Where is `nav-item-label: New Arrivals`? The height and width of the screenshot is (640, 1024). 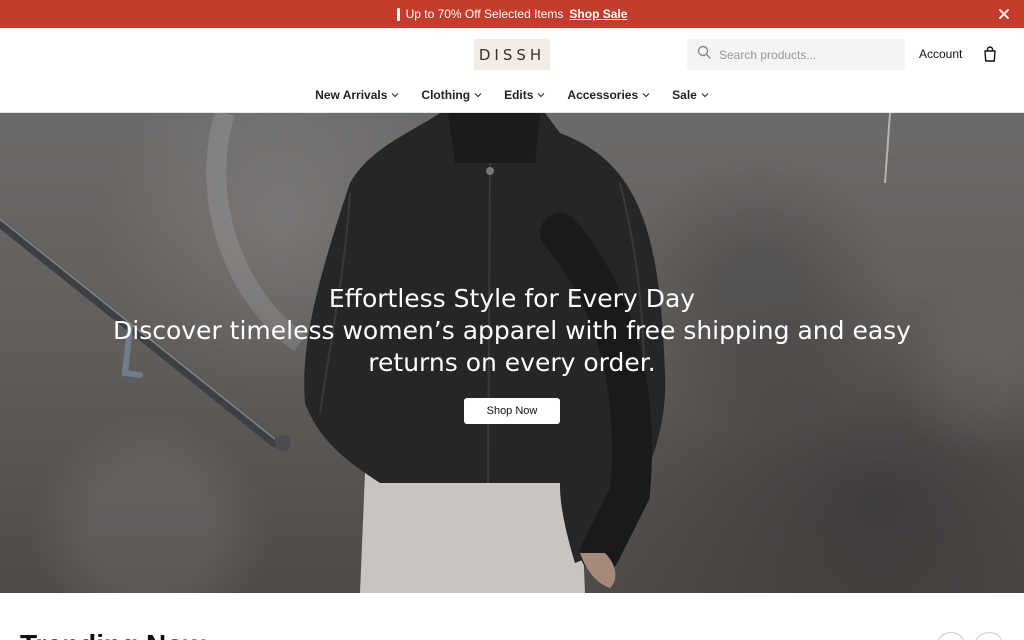 nav-item-label: New Arrivals is located at coordinates (351, 95).